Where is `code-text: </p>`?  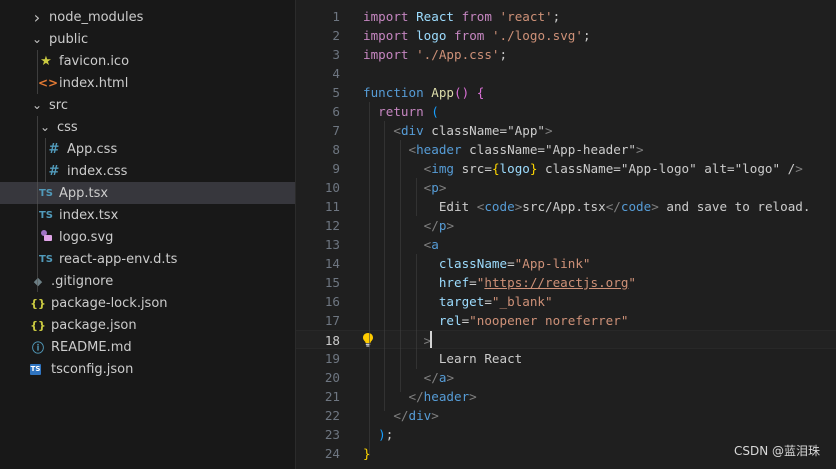
code-text: </p> is located at coordinates (439, 225).